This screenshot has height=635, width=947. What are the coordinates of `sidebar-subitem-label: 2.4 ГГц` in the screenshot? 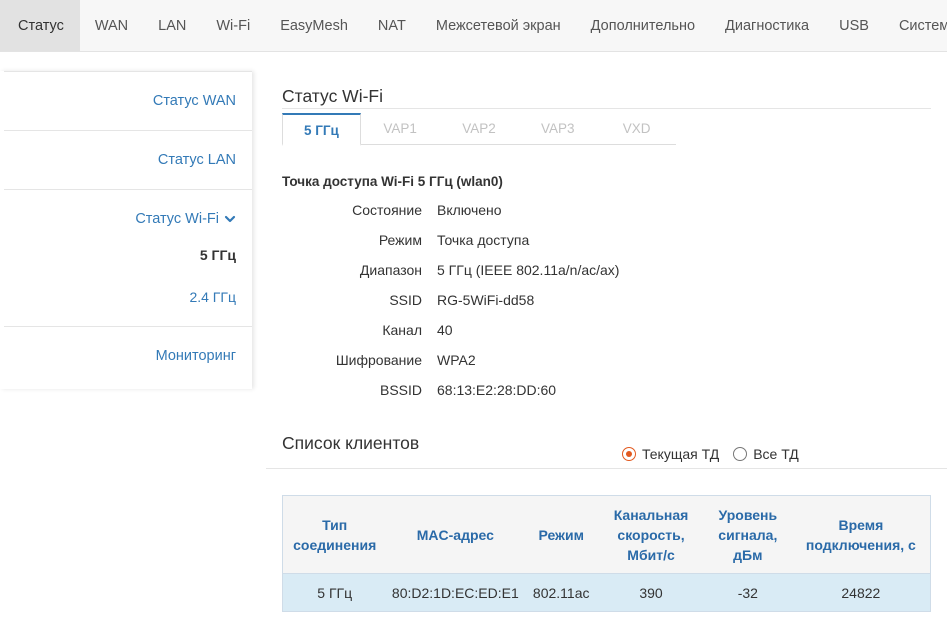 It's located at (212, 297).